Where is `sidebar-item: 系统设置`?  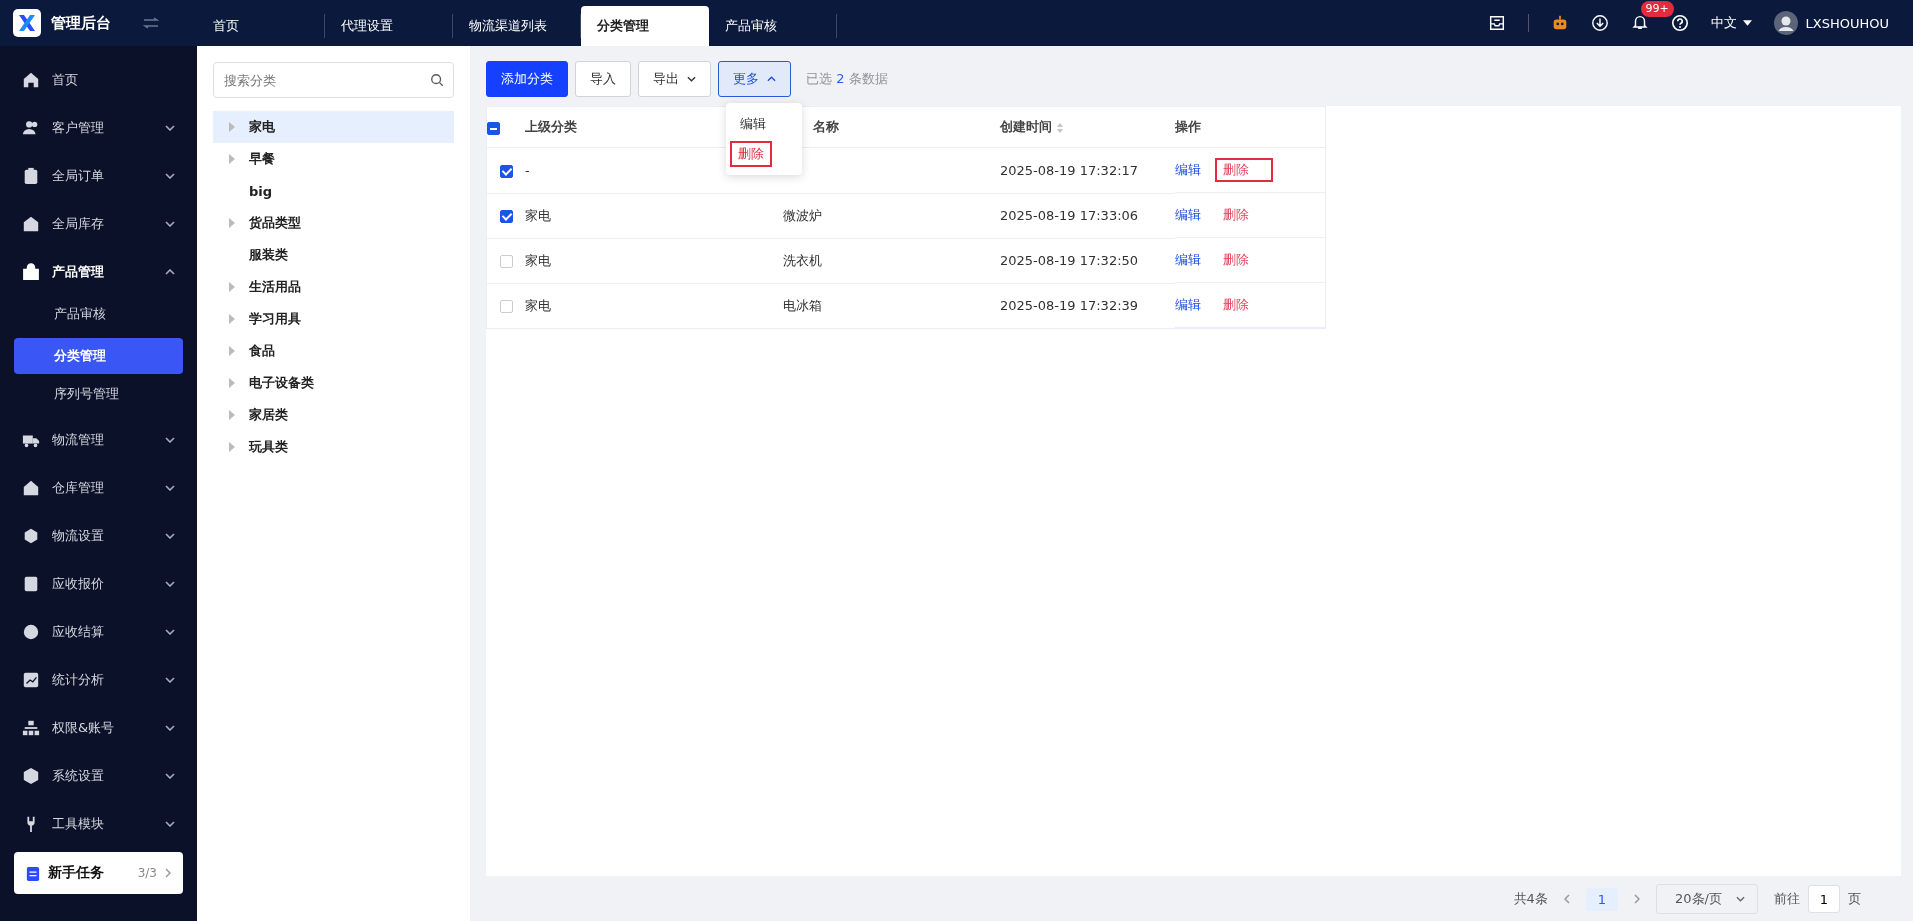
sidebar-item: 系统设置 is located at coordinates (98, 776).